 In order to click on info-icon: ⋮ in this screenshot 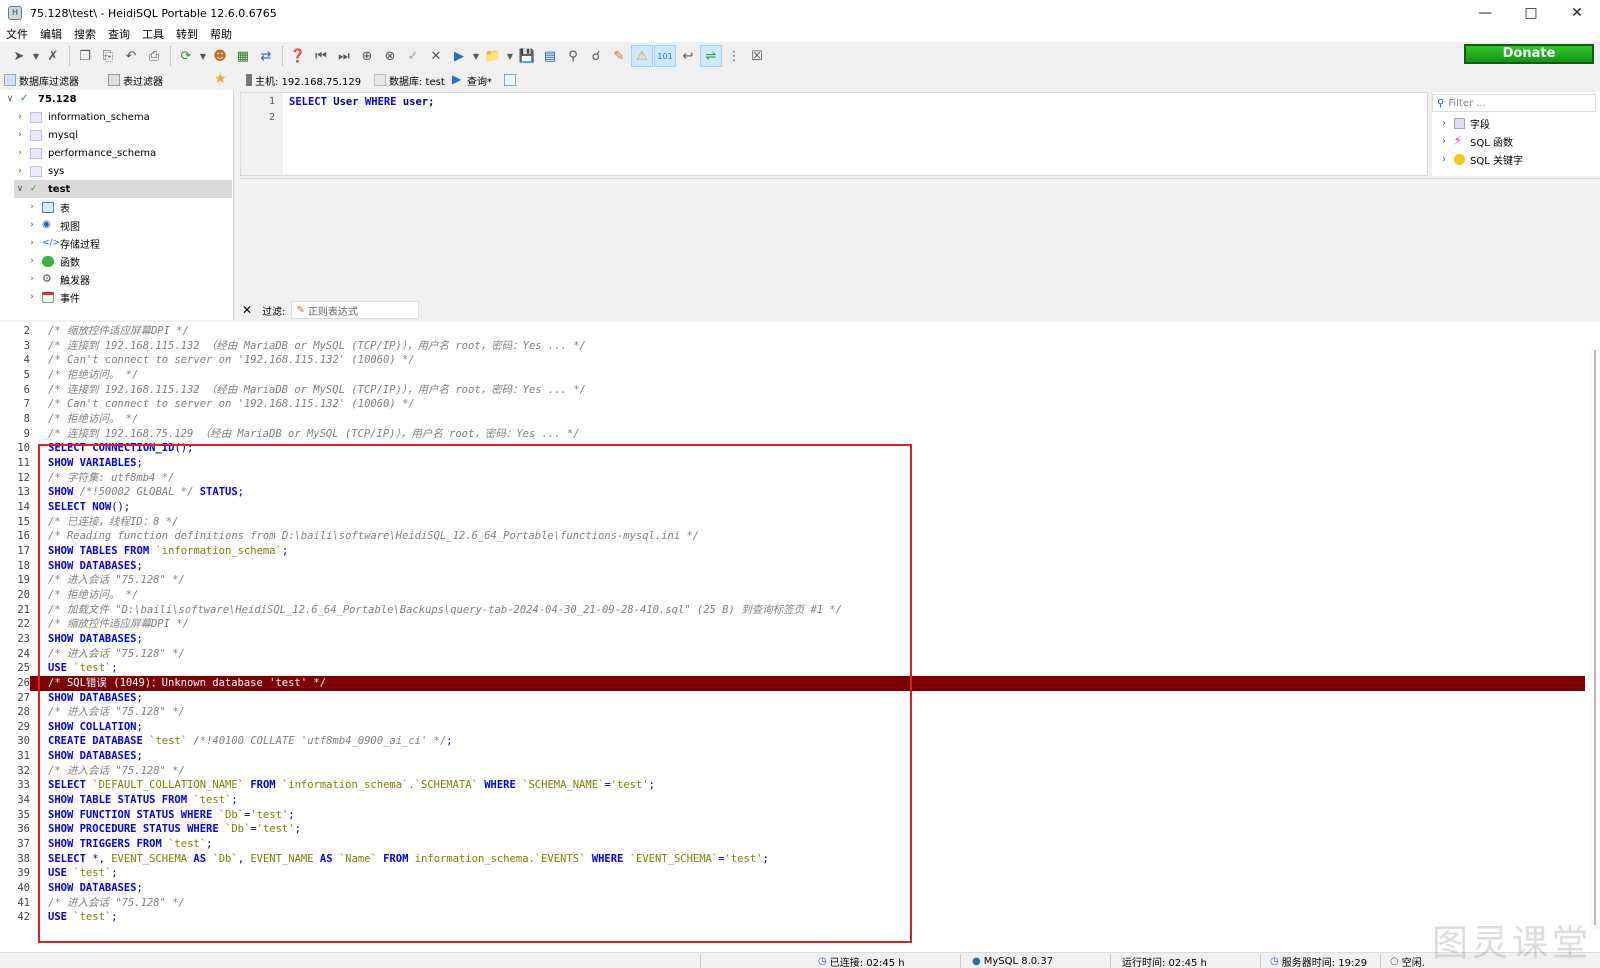, I will do `click(734, 56)`.